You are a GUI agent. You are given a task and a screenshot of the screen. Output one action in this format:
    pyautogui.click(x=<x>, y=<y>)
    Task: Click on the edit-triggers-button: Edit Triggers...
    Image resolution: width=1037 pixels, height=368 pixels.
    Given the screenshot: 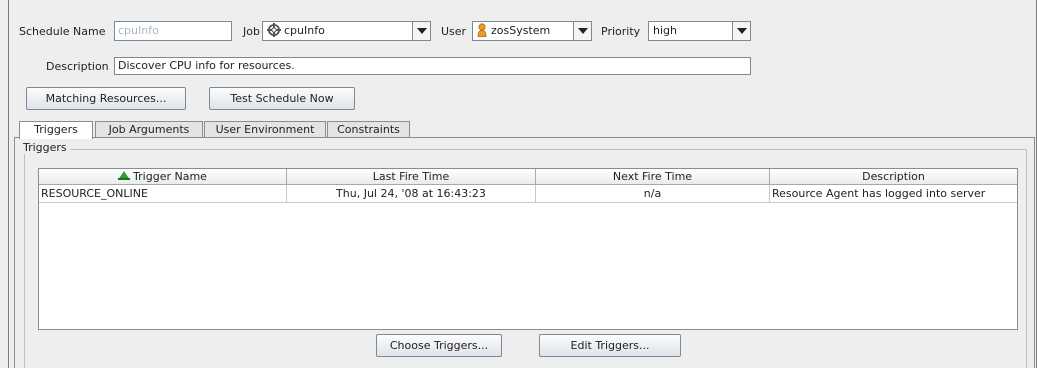 What is the action you would take?
    pyautogui.click(x=610, y=345)
    